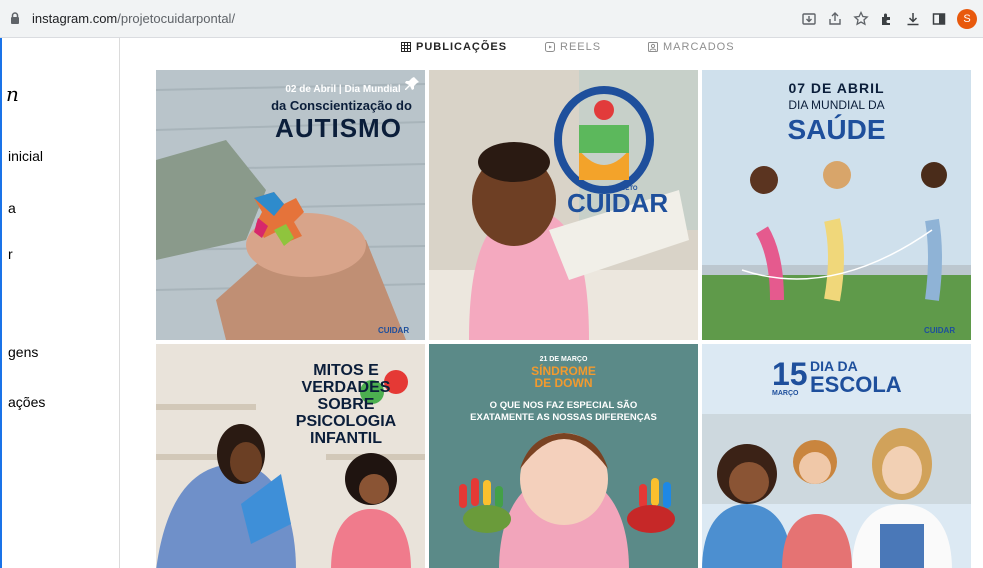 The width and height of the screenshot is (983, 568). I want to click on post-escola-day: 15, so click(790, 374).